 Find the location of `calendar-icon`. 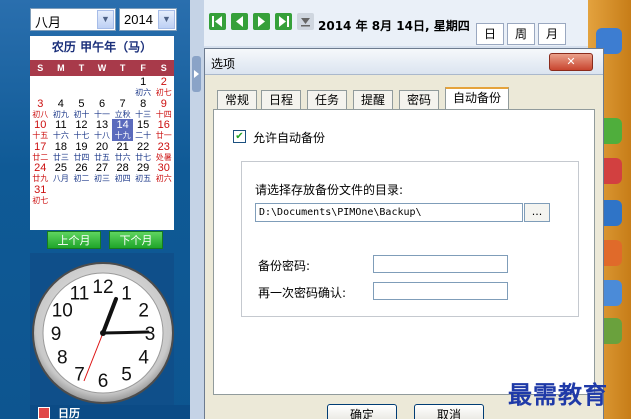

calendar-icon is located at coordinates (44, 413).